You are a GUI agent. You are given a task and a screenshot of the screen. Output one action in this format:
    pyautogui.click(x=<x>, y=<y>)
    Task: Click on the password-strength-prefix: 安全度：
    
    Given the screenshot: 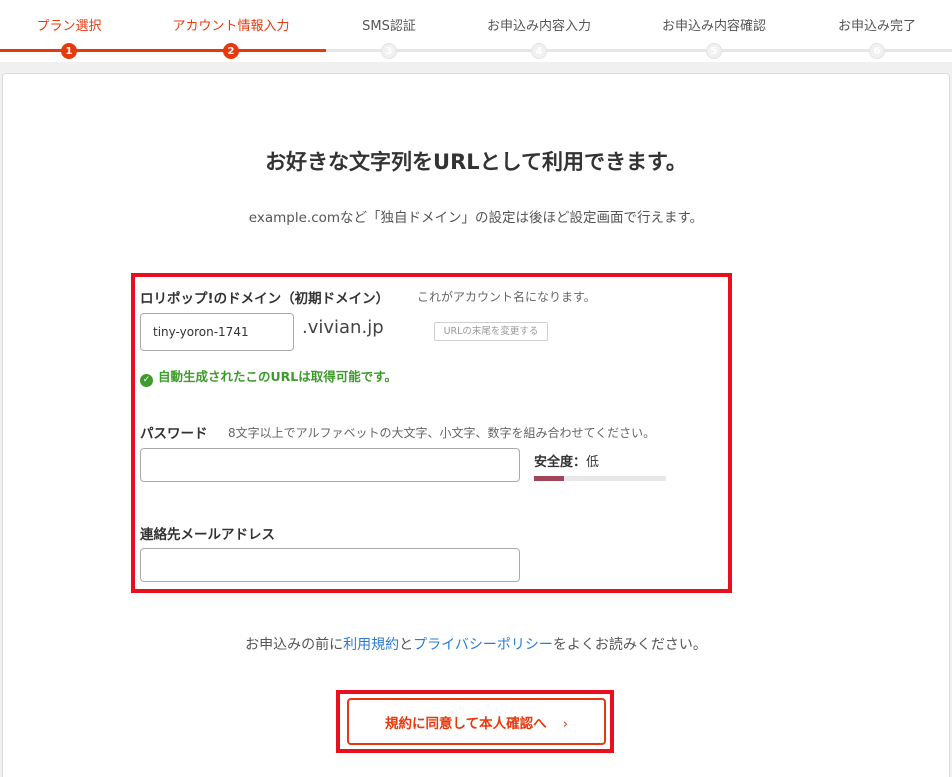 What is the action you would take?
    pyautogui.click(x=560, y=462)
    